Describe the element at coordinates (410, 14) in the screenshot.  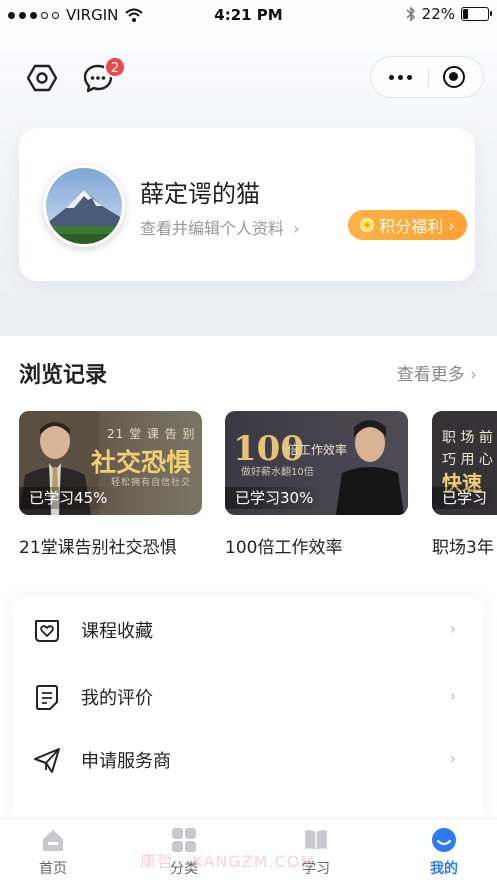
I see `bluetooth-icon` at that location.